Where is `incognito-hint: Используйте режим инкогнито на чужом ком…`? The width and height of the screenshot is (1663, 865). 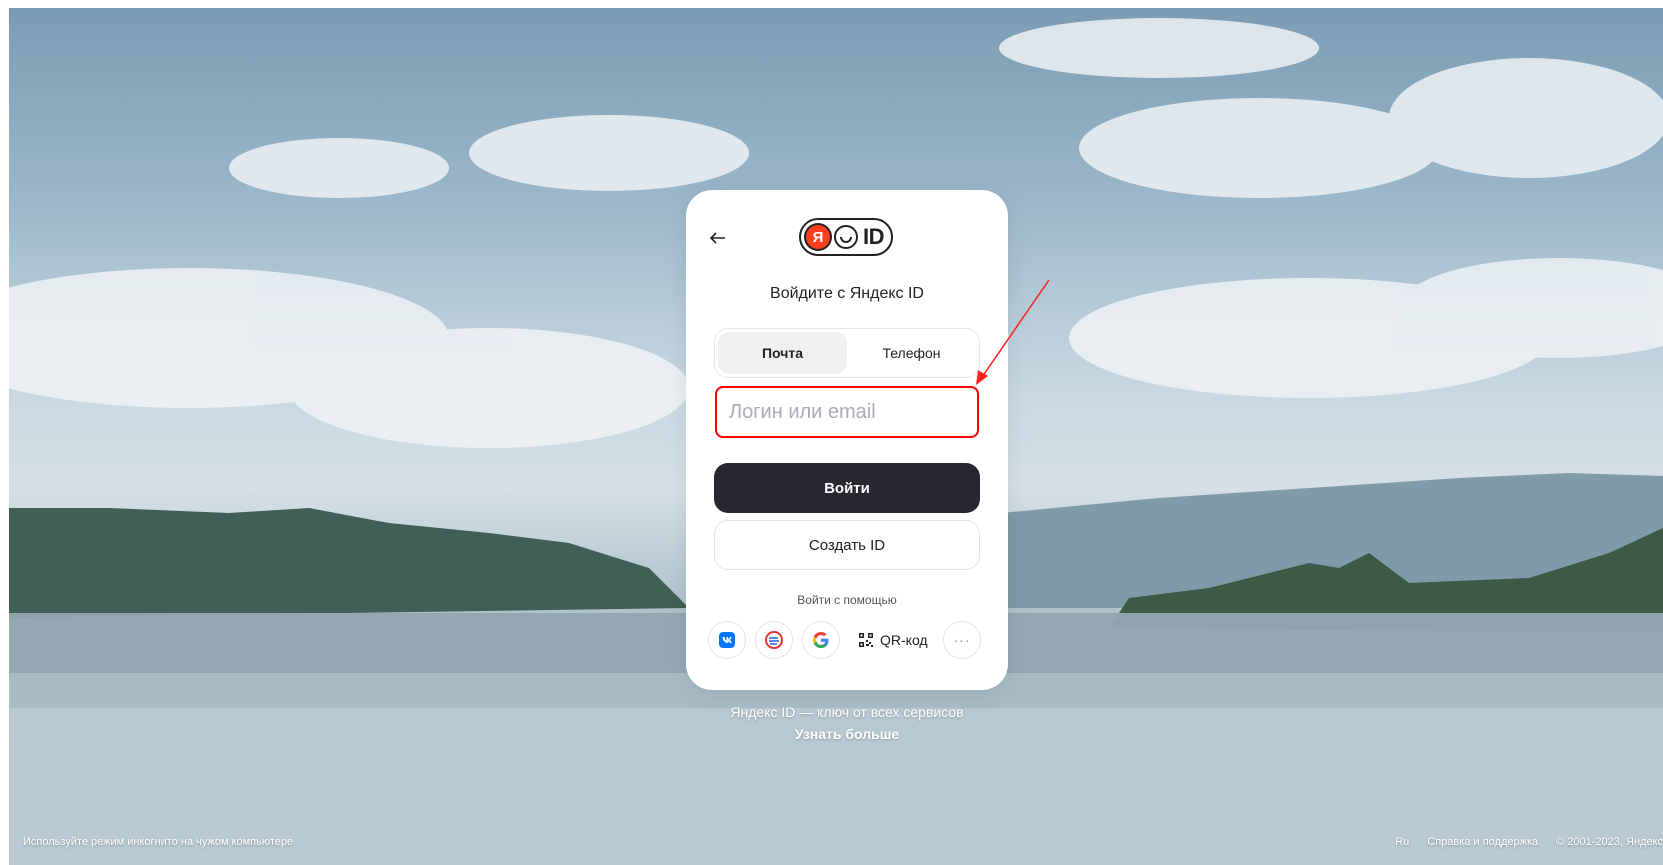
incognito-hint: Используйте режим инкогнито на чужом ком… is located at coordinates (158, 842).